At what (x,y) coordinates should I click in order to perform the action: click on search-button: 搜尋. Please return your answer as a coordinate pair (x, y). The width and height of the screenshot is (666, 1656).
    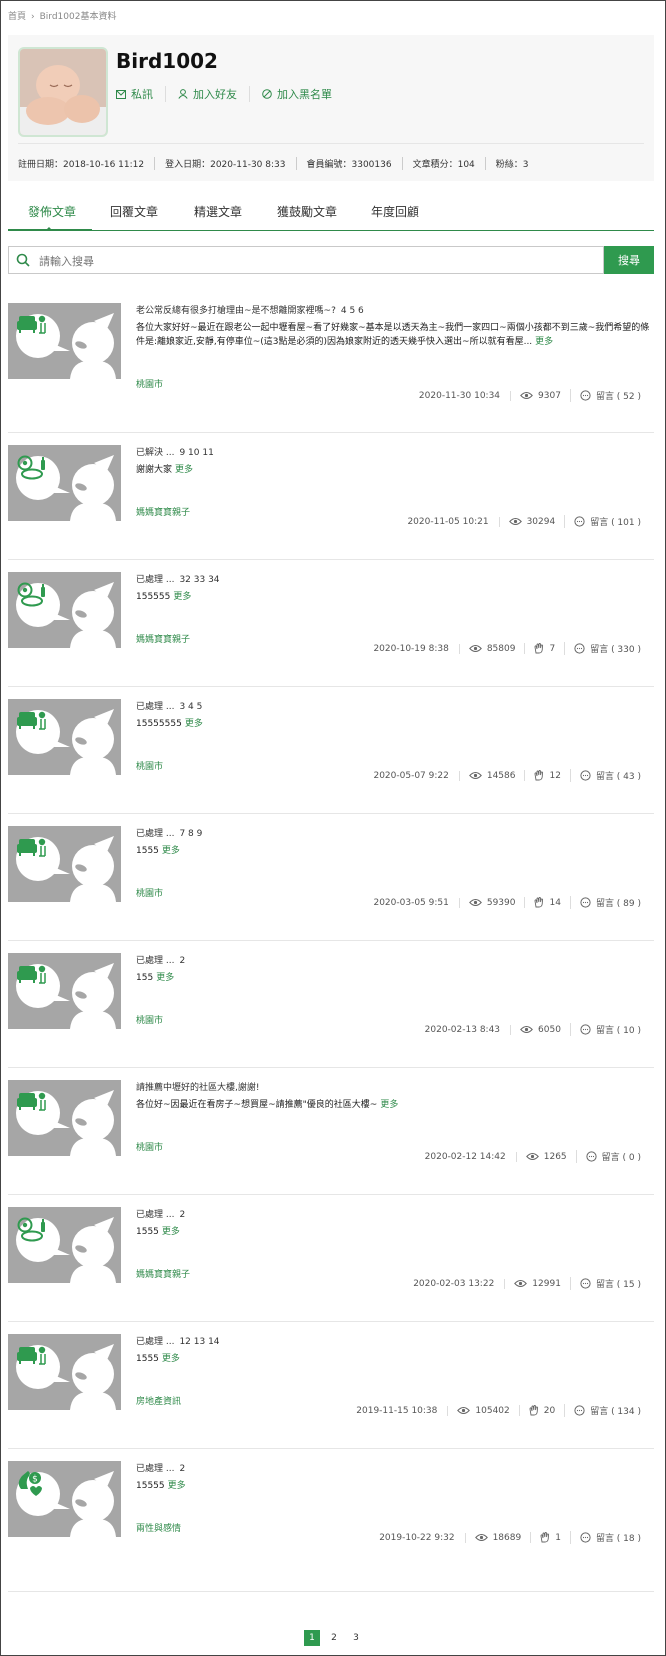
    Looking at the image, I should click on (629, 260).